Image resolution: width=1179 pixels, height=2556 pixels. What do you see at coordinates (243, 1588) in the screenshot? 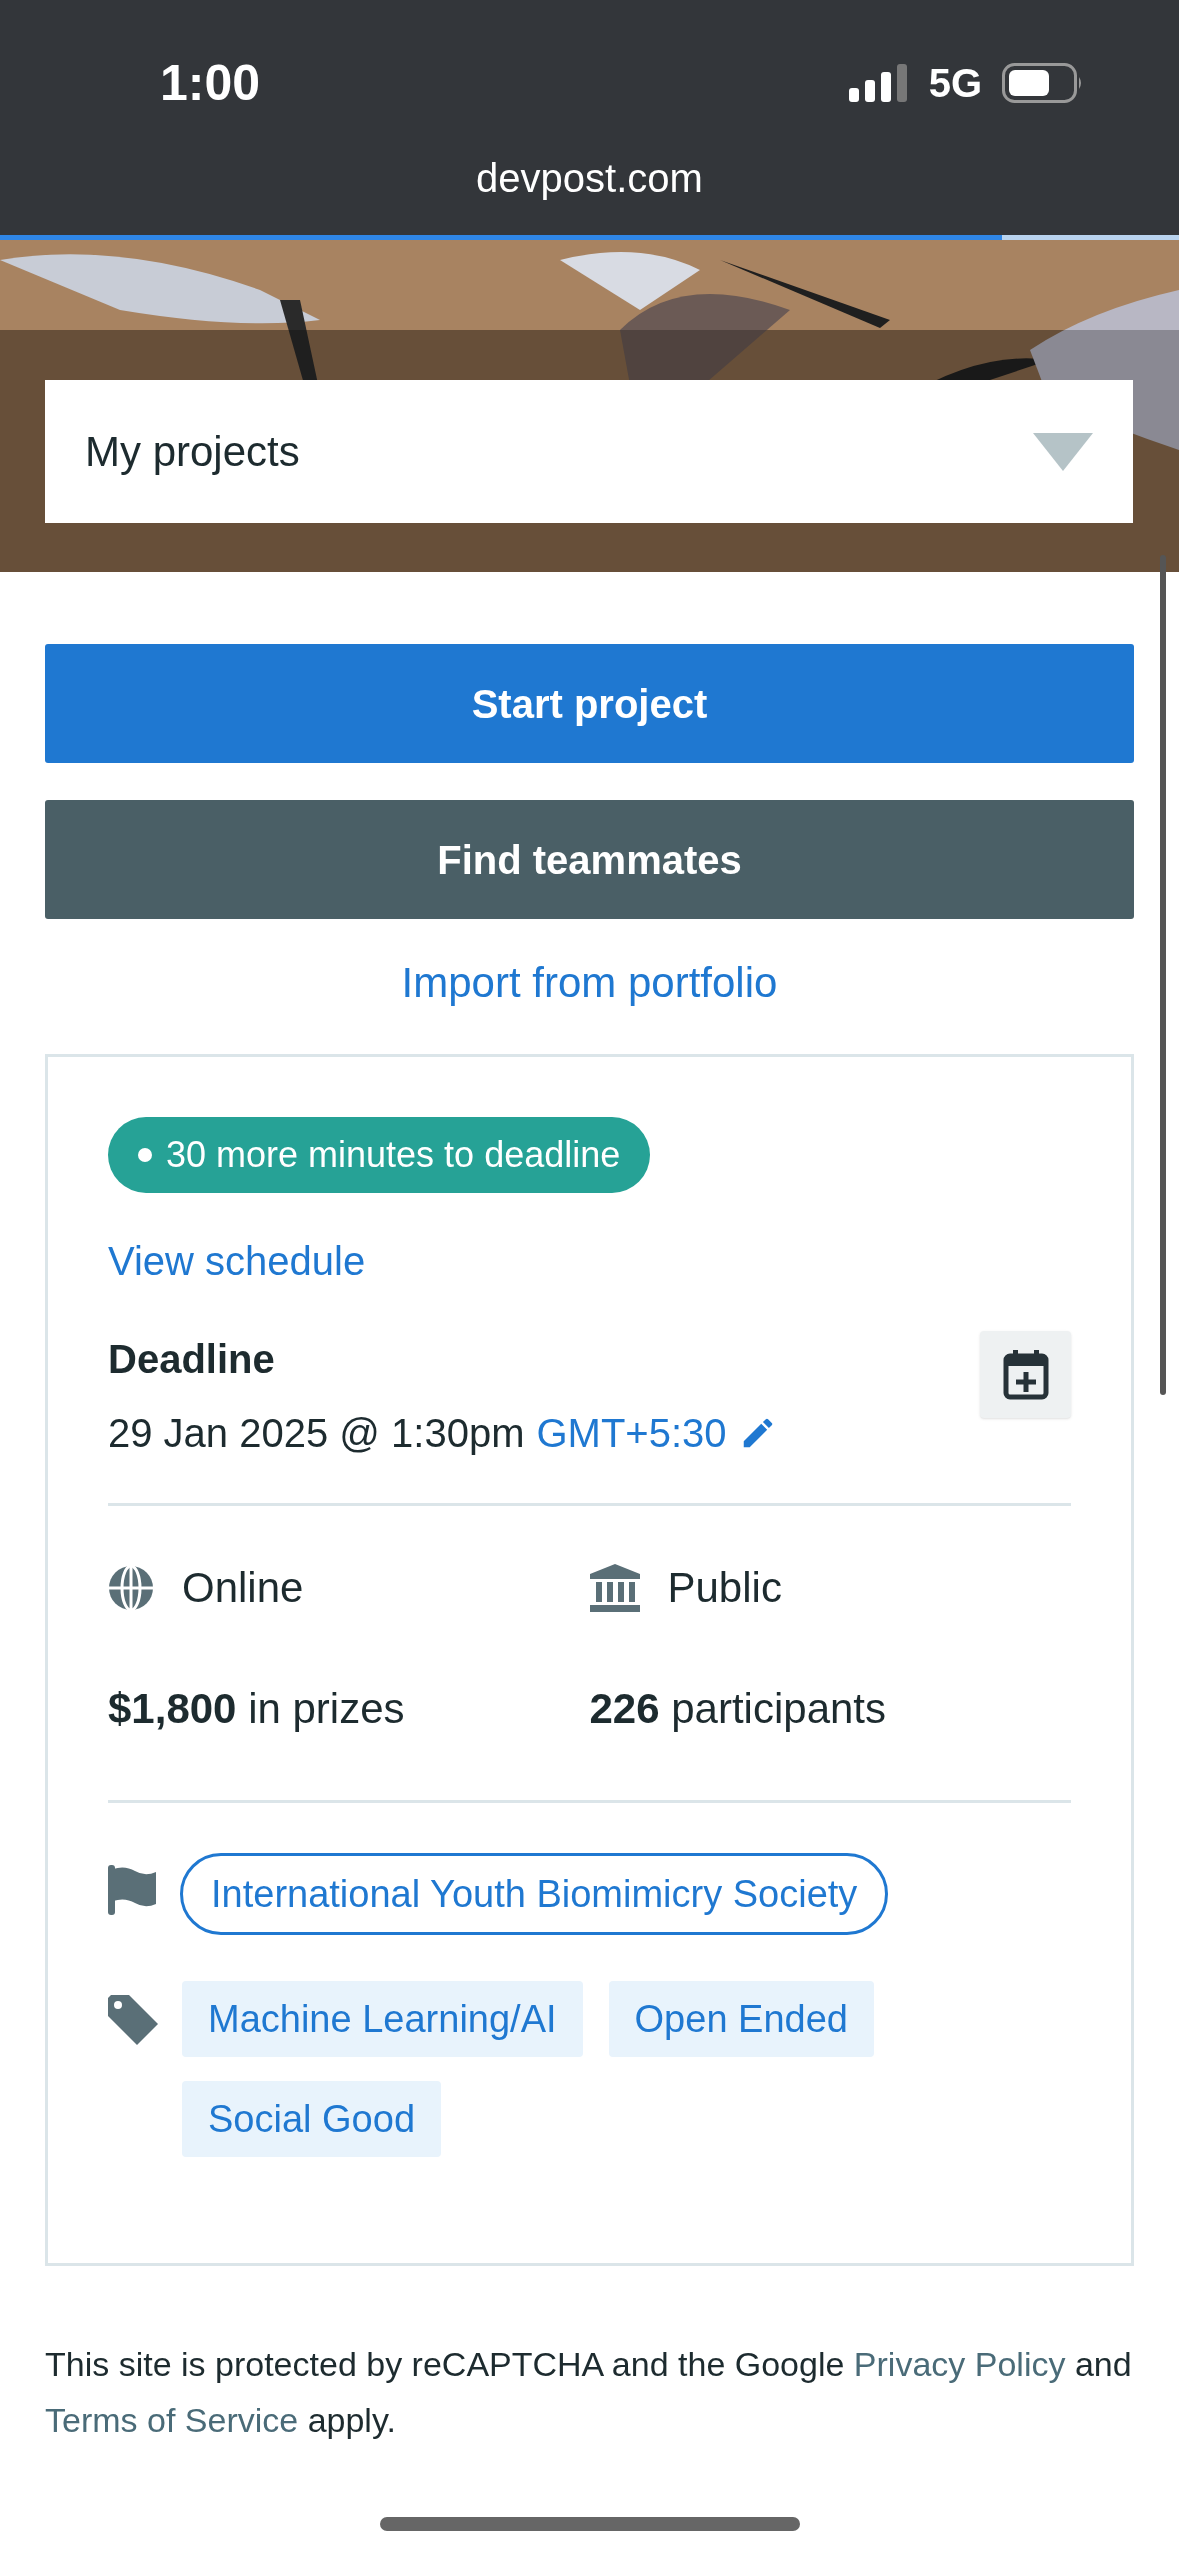
I see `format-label: Online` at bounding box center [243, 1588].